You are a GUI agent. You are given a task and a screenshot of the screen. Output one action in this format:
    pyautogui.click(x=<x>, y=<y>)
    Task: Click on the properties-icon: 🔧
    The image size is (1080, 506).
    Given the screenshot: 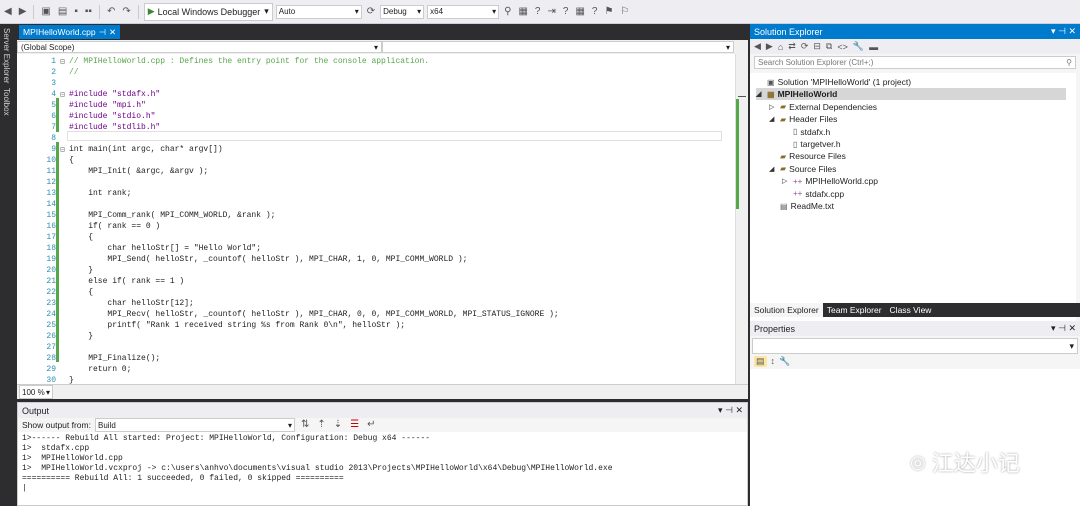 What is the action you would take?
    pyautogui.click(x=858, y=46)
    